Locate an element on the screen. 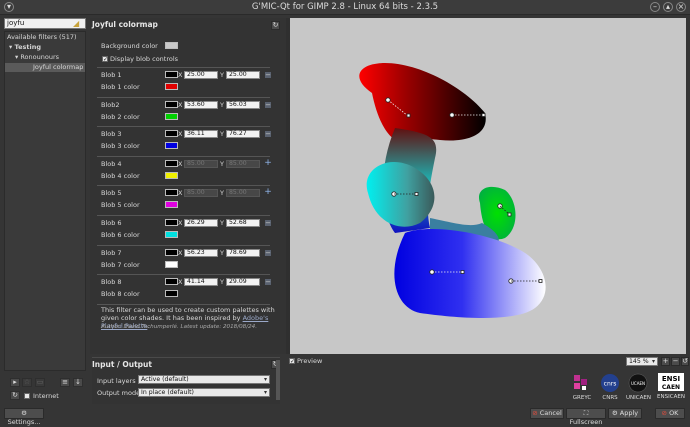 This screenshot has width=690, height=427. expand-all-icon: ▸ is located at coordinates (15, 382).